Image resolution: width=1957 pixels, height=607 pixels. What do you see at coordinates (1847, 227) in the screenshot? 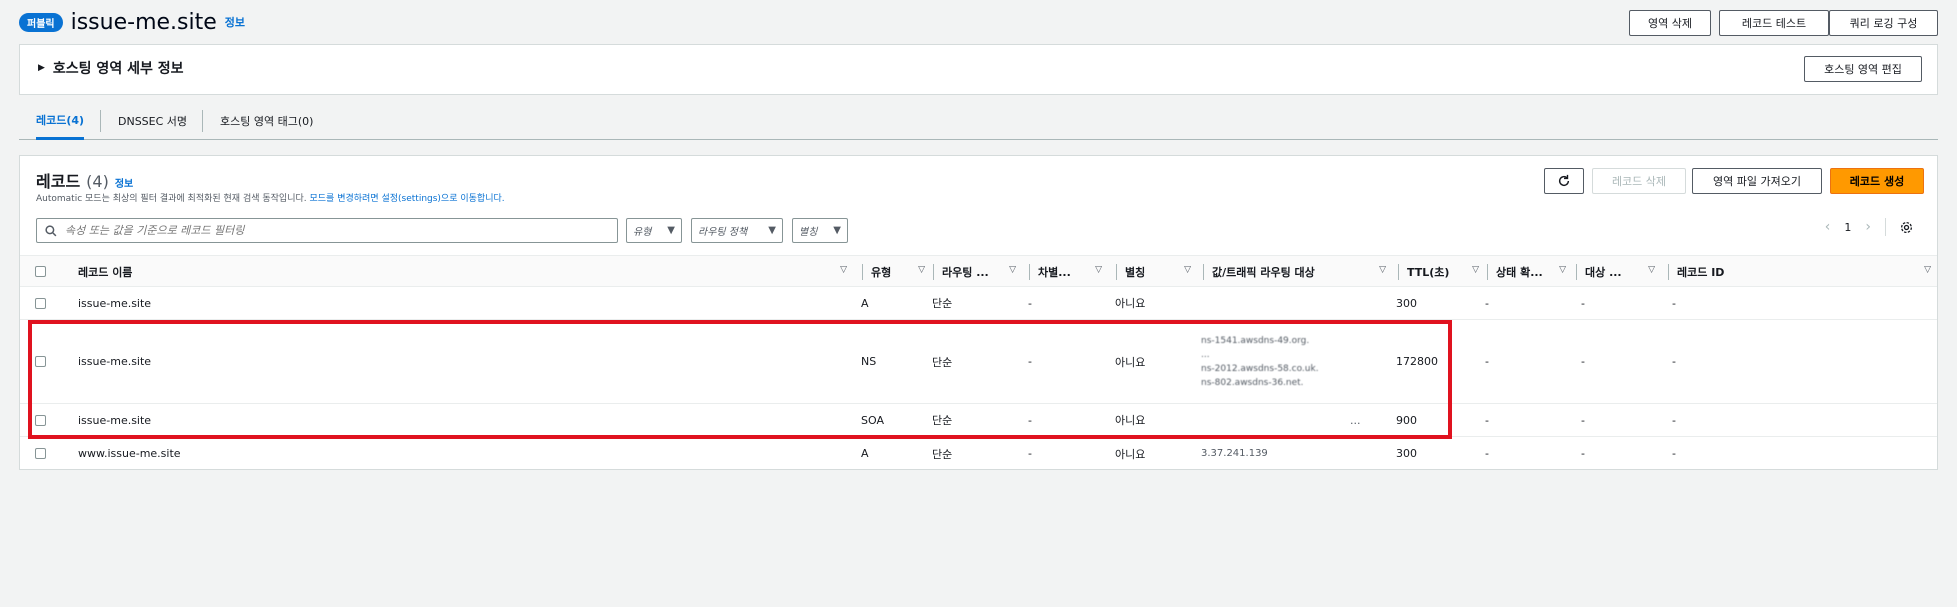
I see `page-number: 1` at bounding box center [1847, 227].